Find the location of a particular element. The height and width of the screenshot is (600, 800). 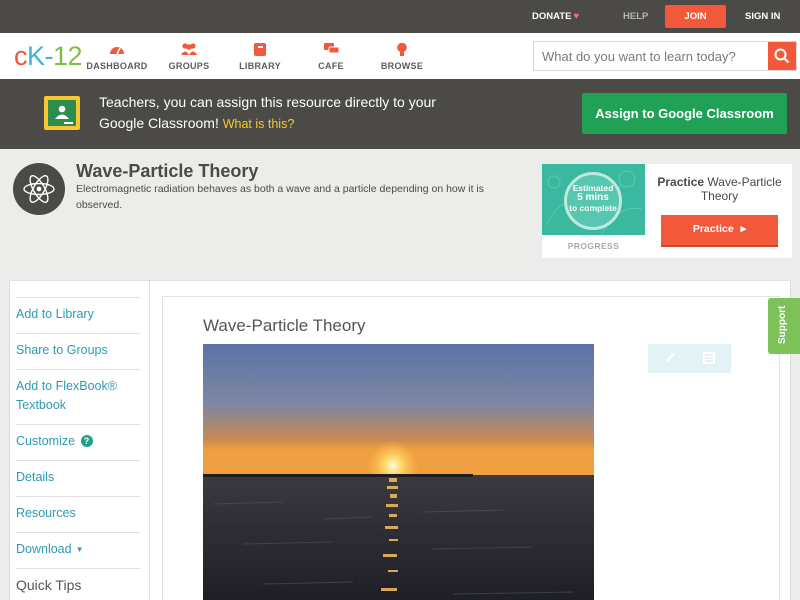

google-classroom-icon is located at coordinates (62, 113).